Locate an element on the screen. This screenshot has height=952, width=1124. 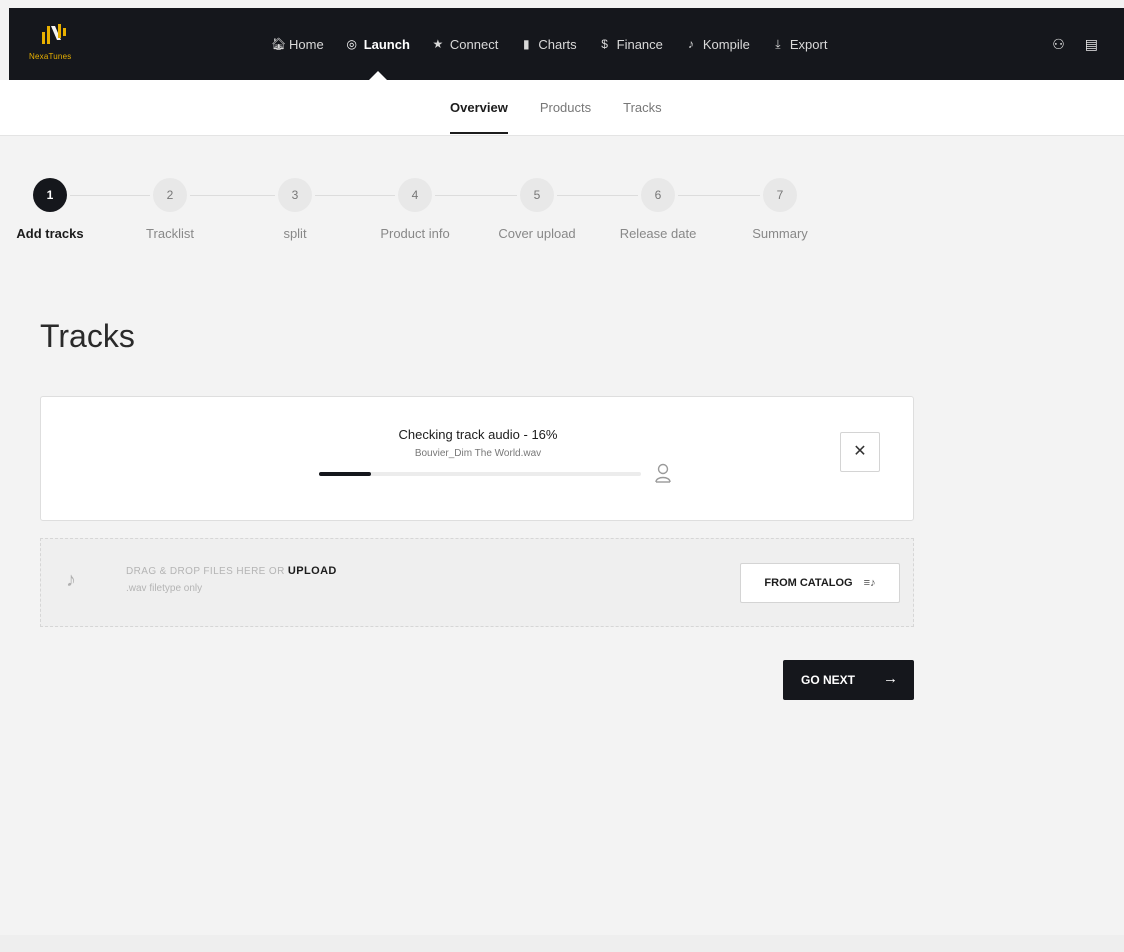
dropzone-text: DRAG & DROP FILES HERE OR is located at coordinates (207, 571).